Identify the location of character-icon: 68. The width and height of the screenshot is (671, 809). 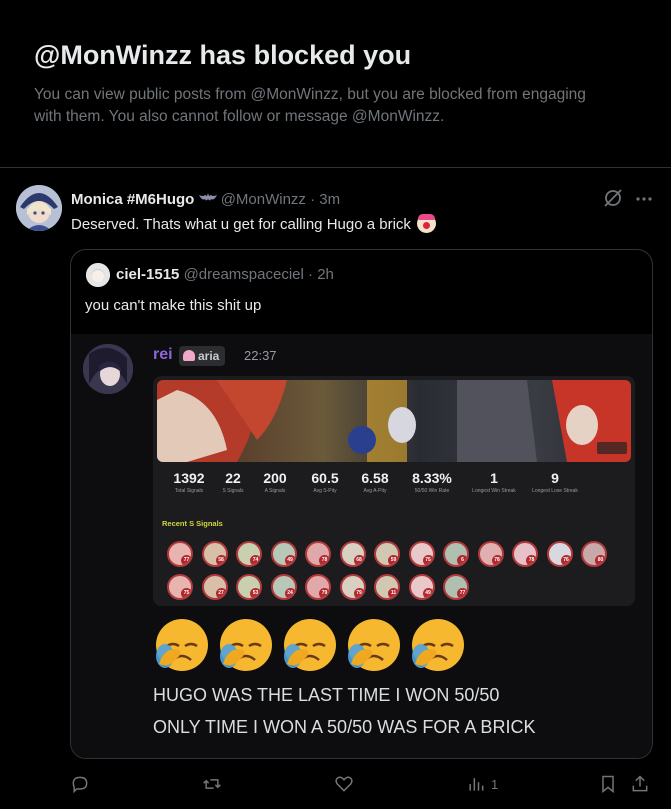
(352, 554).